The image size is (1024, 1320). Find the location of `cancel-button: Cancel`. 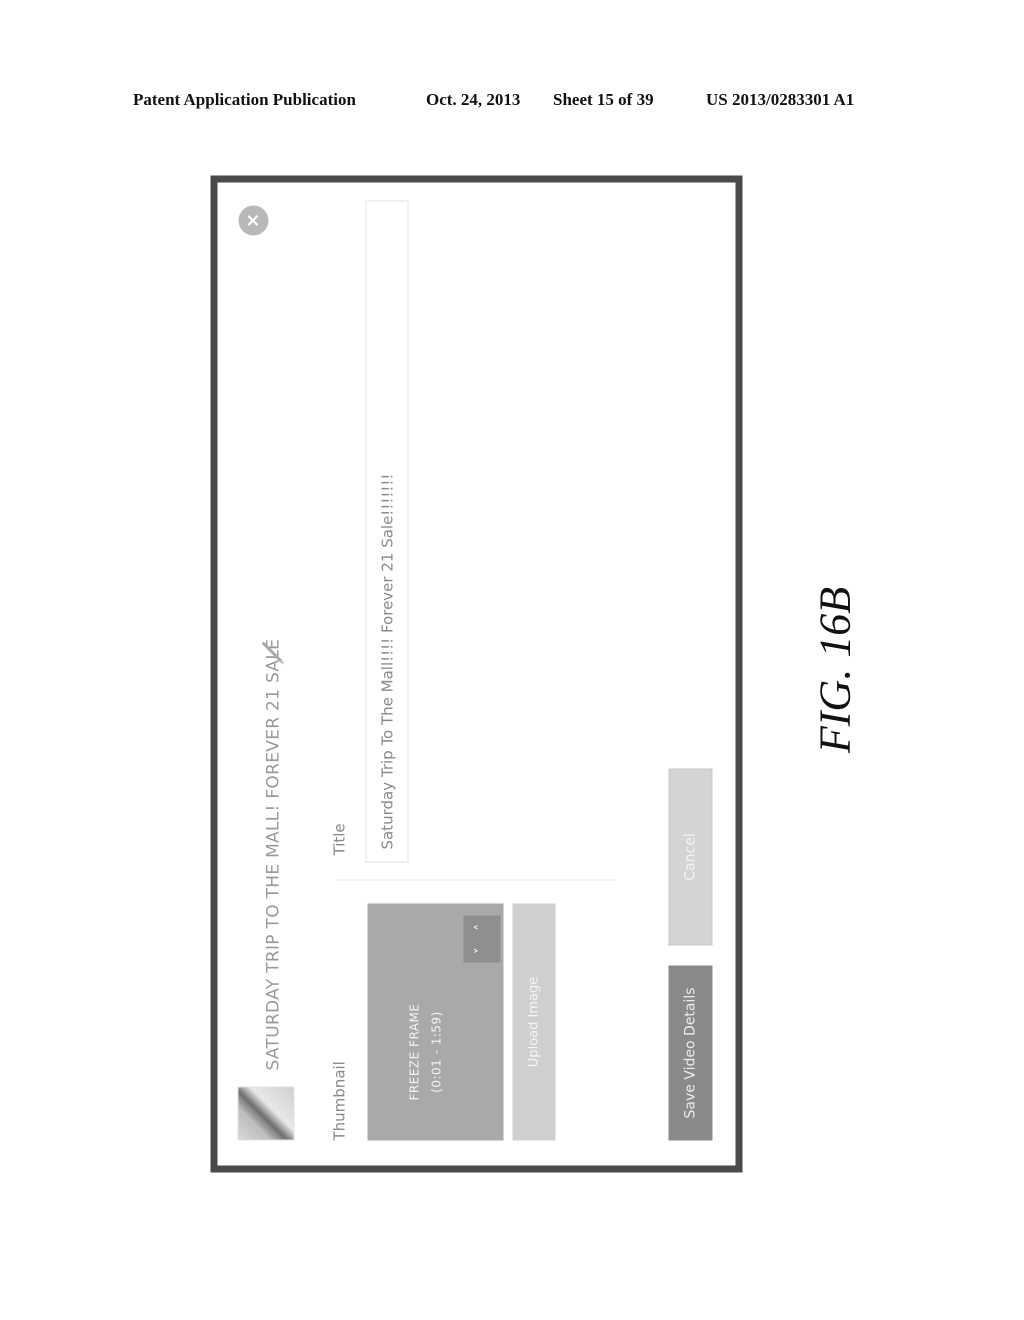

cancel-button: Cancel is located at coordinates (690, 856).